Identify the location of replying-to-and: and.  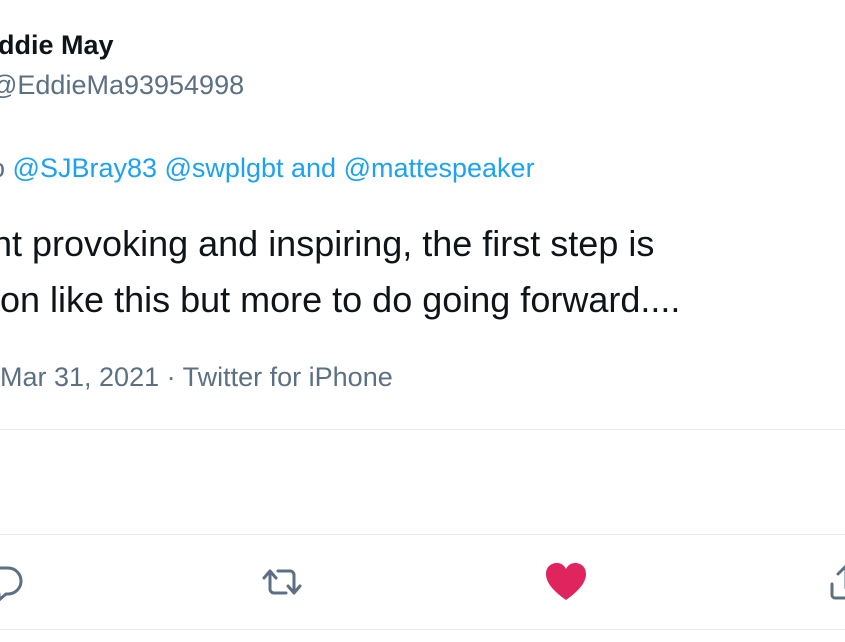
(314, 168).